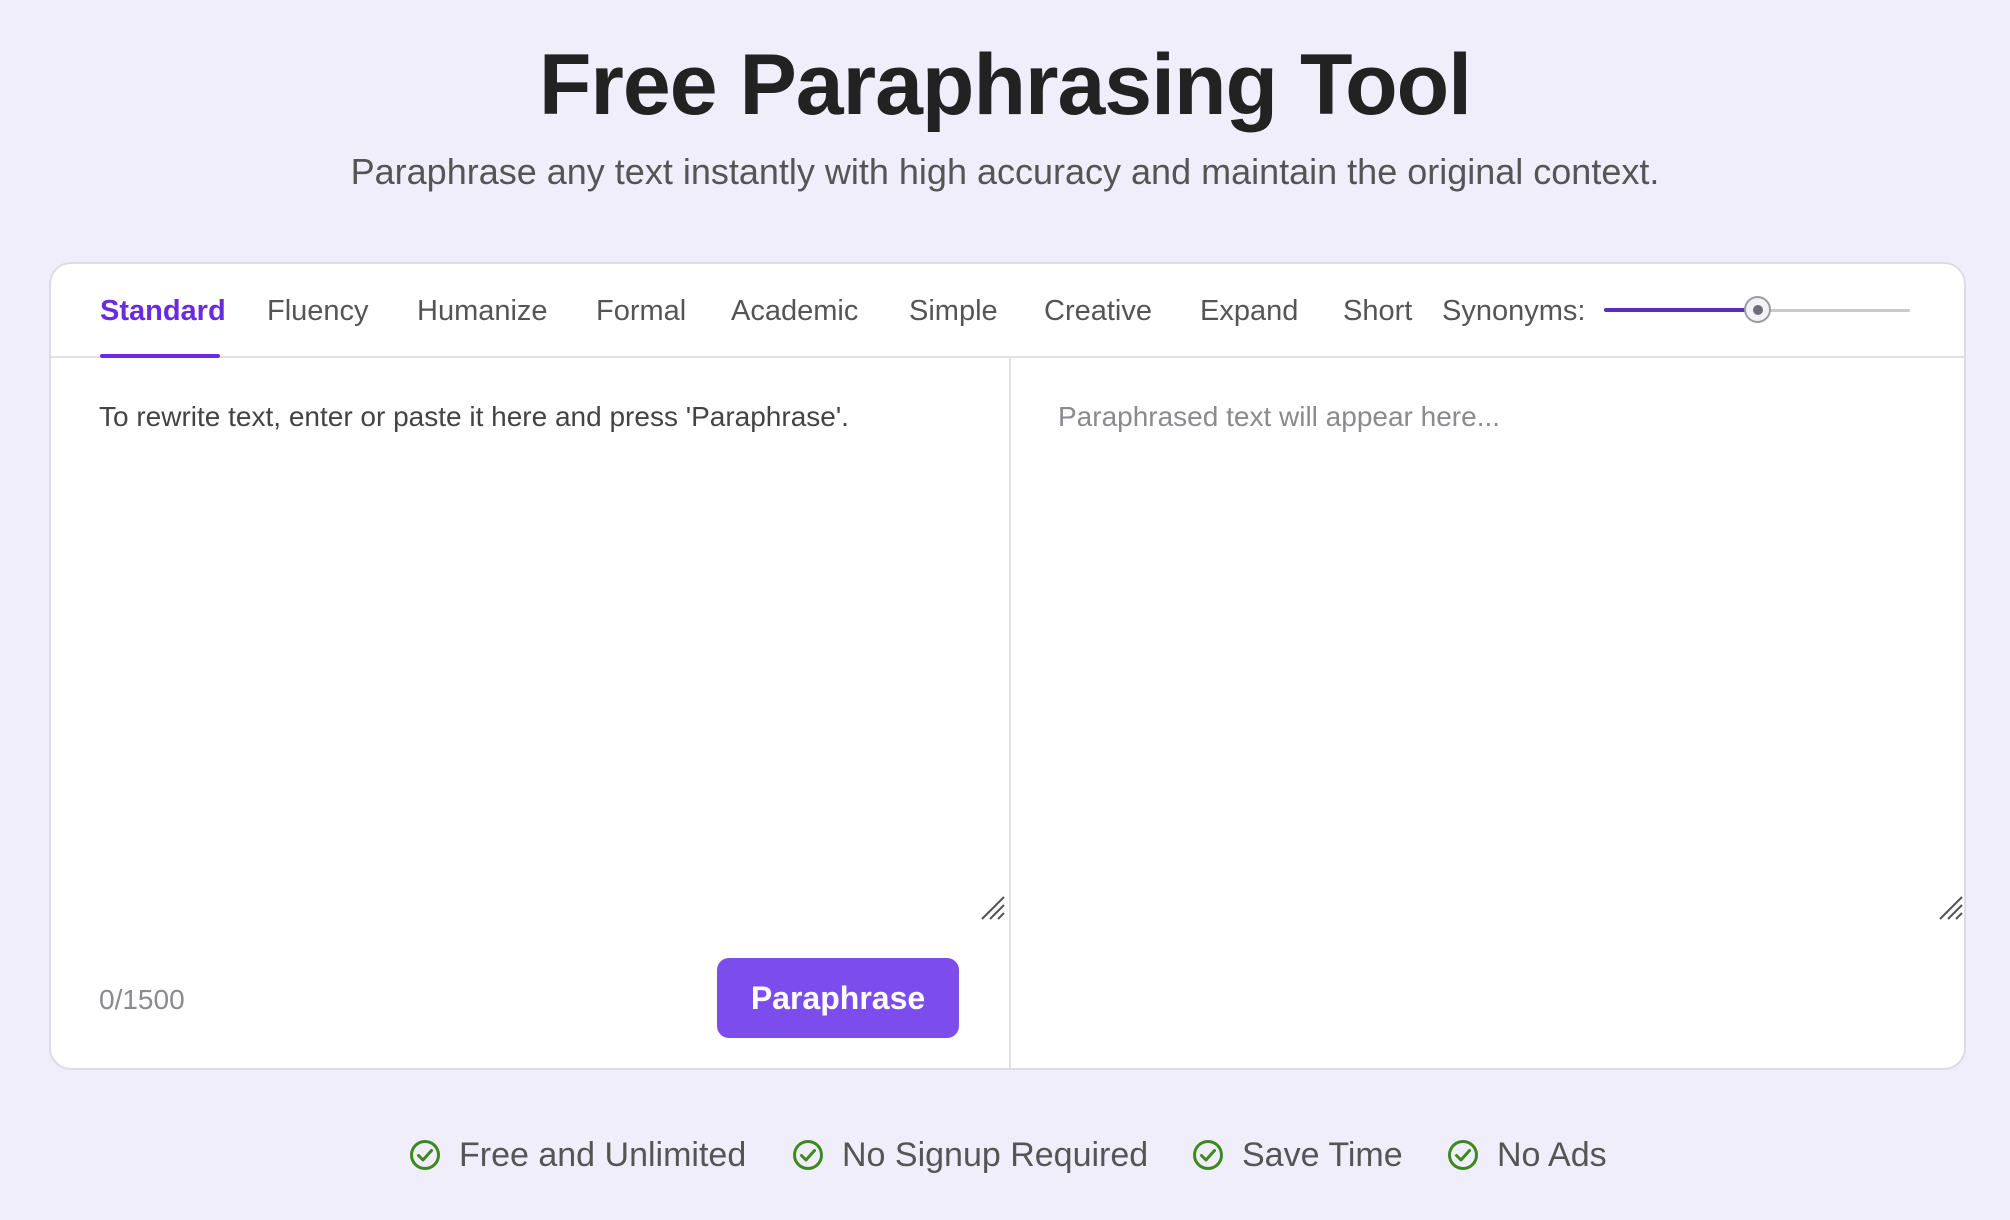 The width and height of the screenshot is (2010, 1220). I want to click on tab-academic: Academic, so click(794, 311).